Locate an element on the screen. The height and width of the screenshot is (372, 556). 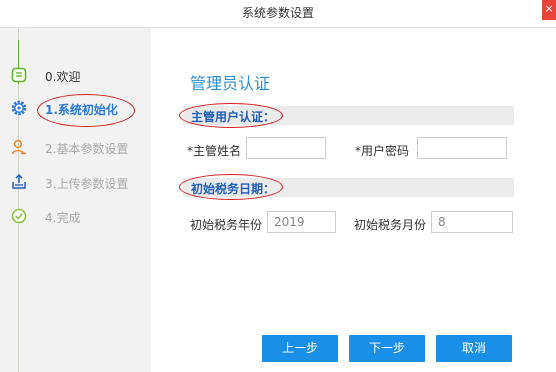
tax-year-input: 2019 is located at coordinates (301, 222).